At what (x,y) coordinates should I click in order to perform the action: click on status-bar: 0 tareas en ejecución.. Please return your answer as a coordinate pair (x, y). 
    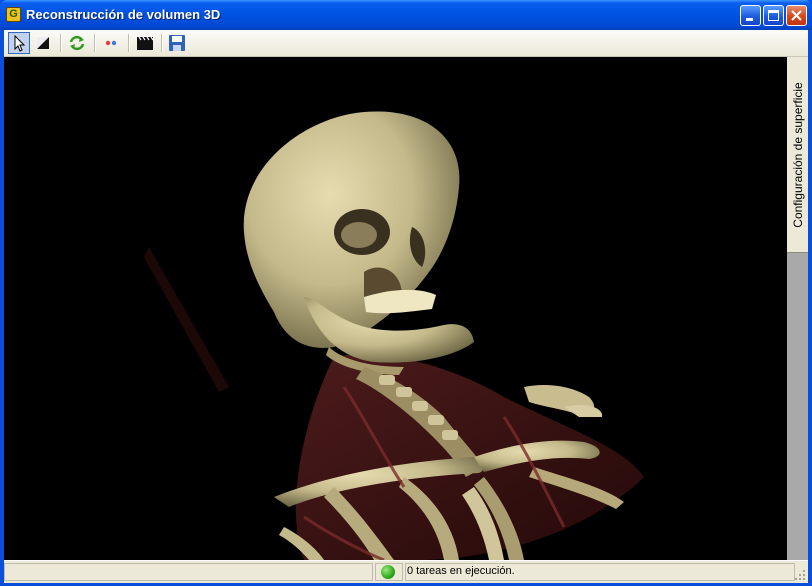
    Looking at the image, I should click on (406, 571).